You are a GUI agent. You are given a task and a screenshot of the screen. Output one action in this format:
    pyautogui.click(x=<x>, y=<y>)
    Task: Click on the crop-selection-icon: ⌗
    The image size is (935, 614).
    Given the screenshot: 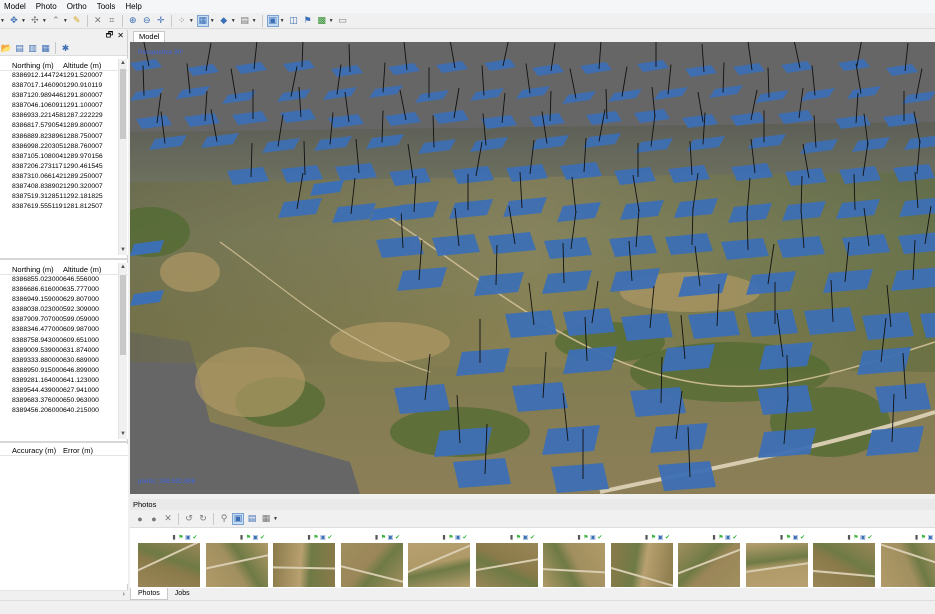 What is the action you would take?
    pyautogui.click(x=112, y=21)
    